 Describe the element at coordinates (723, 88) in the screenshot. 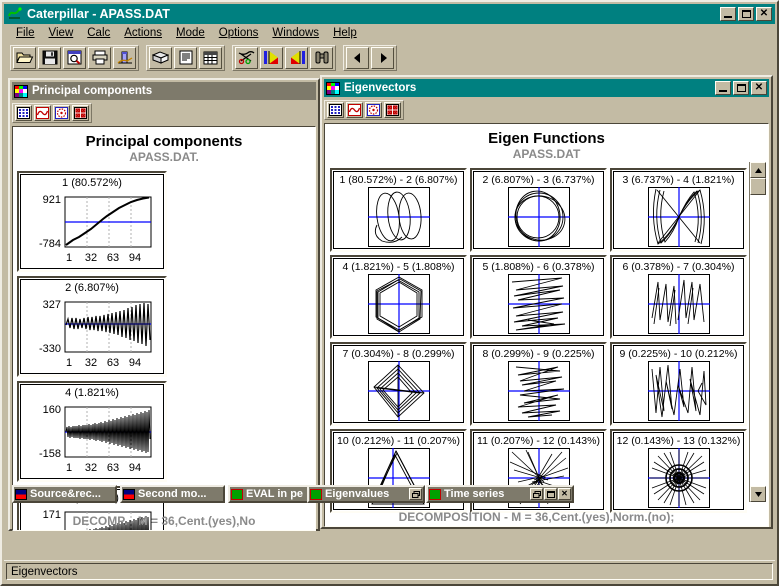

I see `ev-minimize-button` at that location.